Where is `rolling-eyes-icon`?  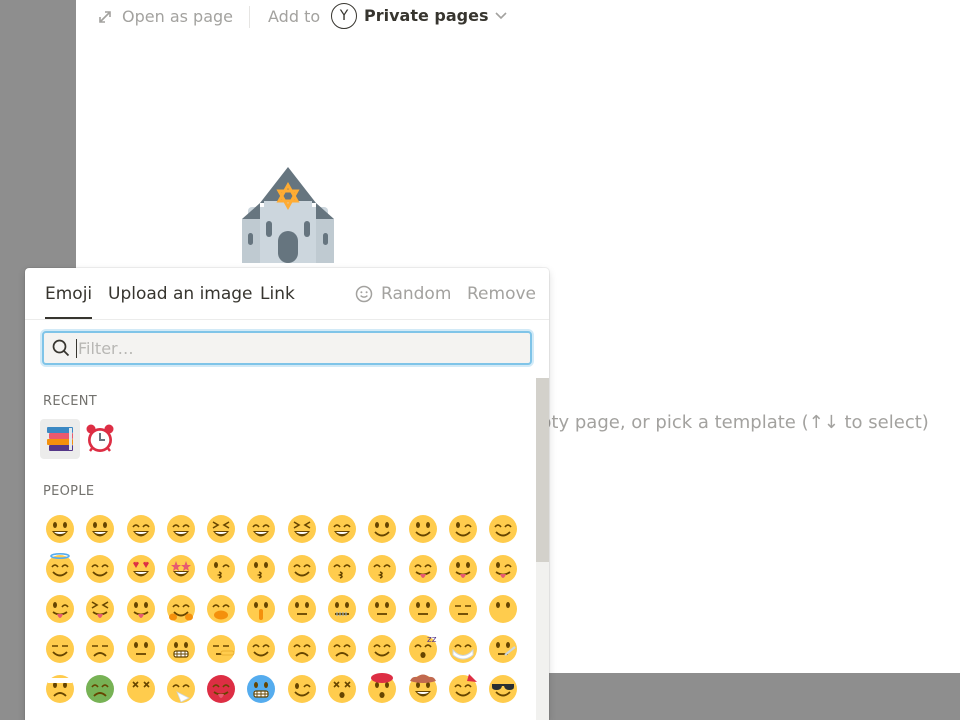
rolling-eyes-icon is located at coordinates (140, 649).